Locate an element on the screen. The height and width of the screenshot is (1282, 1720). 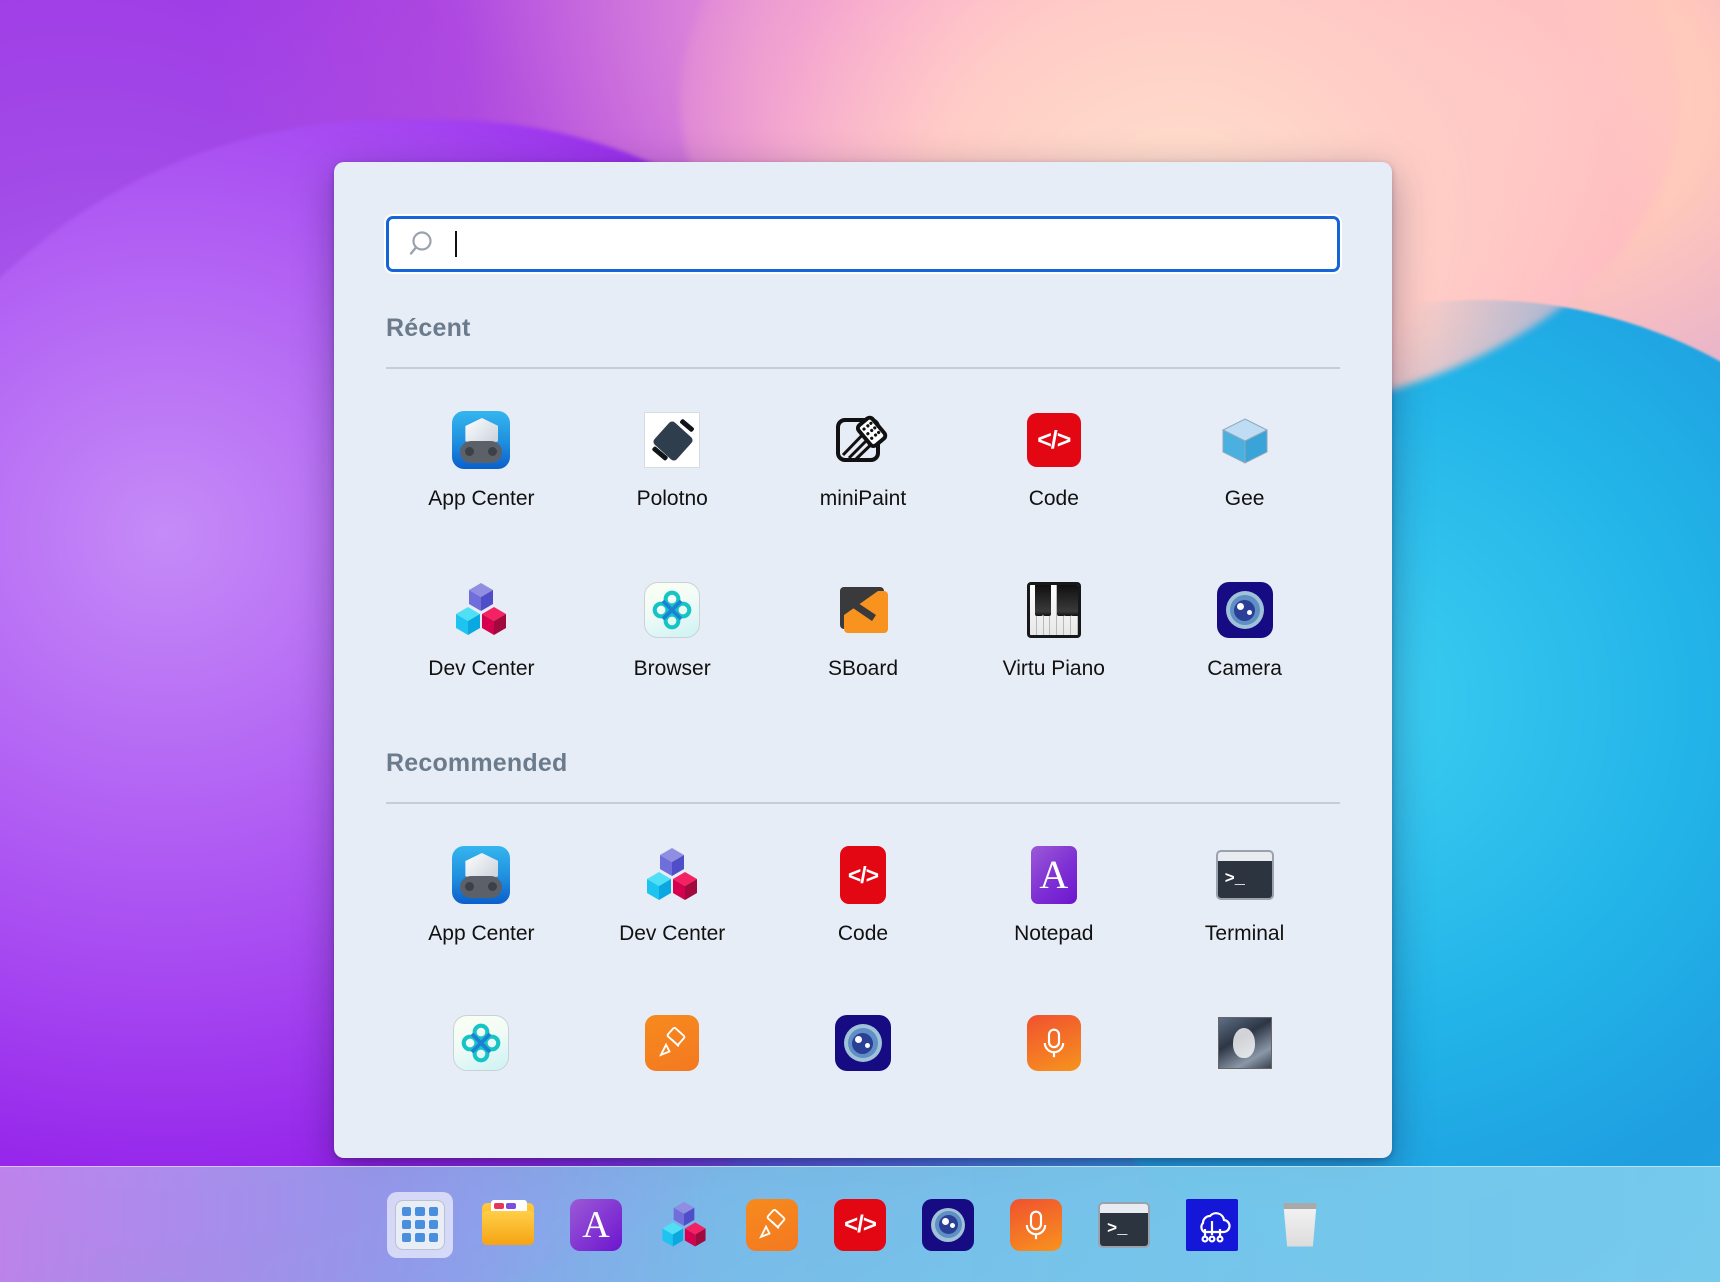
gee-cube-icon is located at coordinates (1245, 440).